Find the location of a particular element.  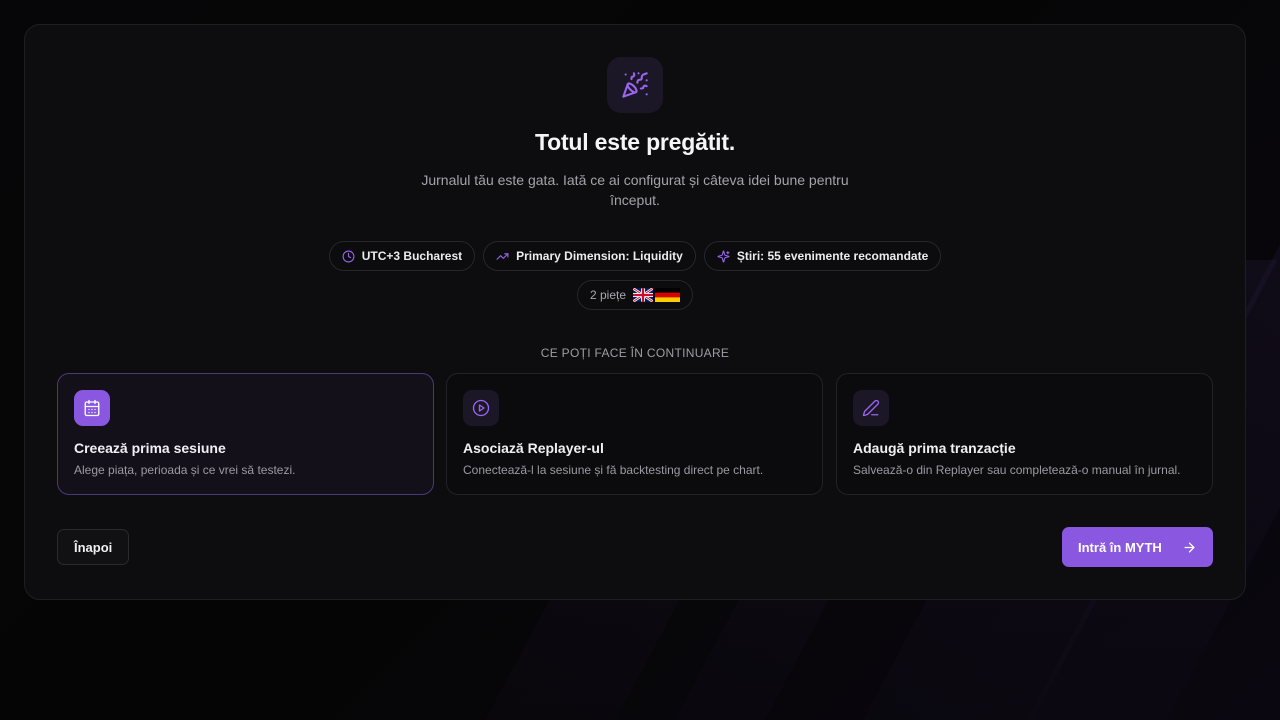

tile-title: Creează prima sesiune is located at coordinates (150, 448).